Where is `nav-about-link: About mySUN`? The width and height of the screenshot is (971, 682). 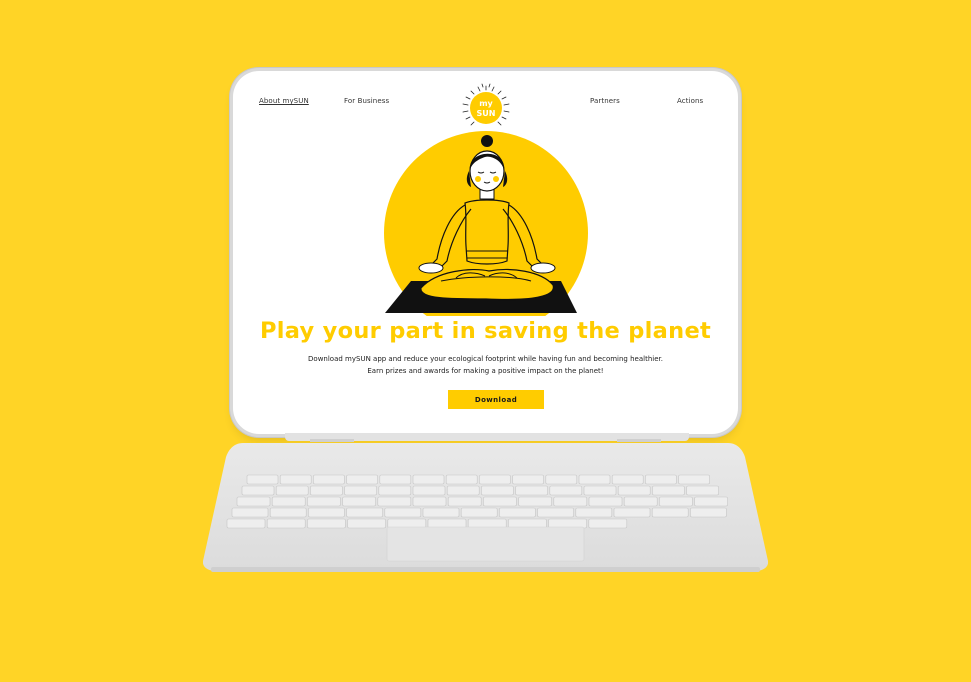
nav-about-link: About mySUN is located at coordinates (284, 101).